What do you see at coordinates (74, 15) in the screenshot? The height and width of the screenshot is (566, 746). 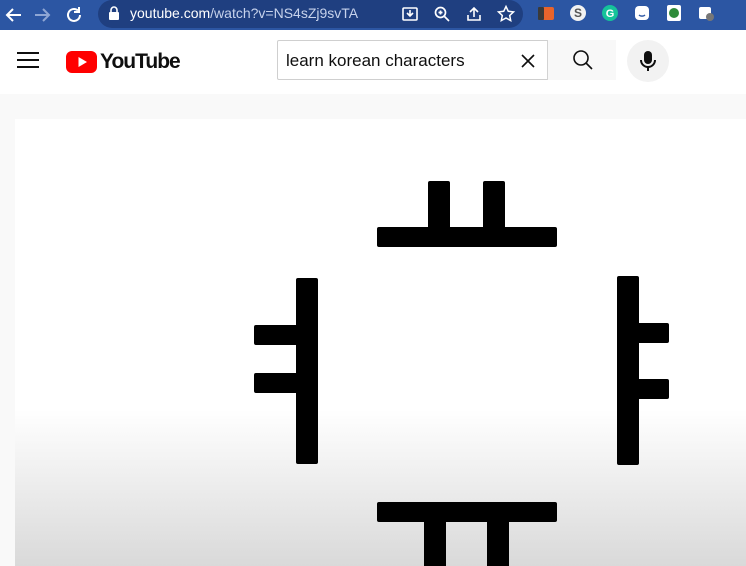 I see `reload-icon` at bounding box center [74, 15].